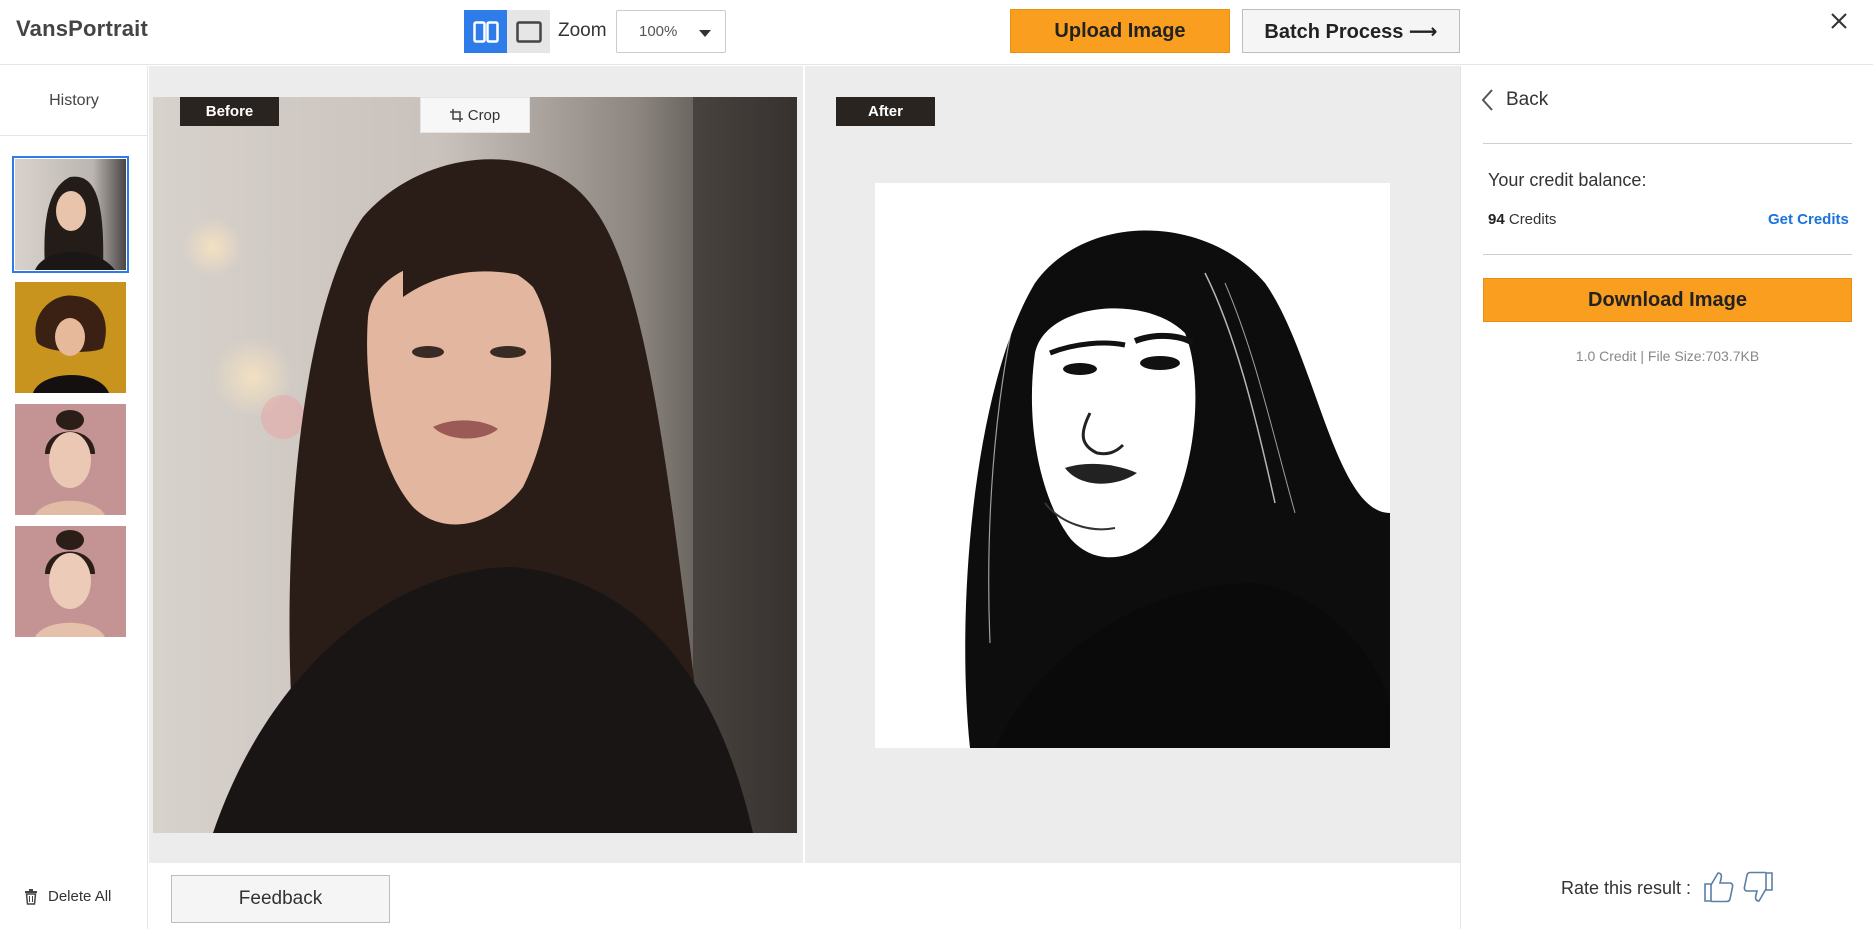  Describe the element at coordinates (1120, 31) in the screenshot. I see `upload-image-button: Upload Image` at that location.